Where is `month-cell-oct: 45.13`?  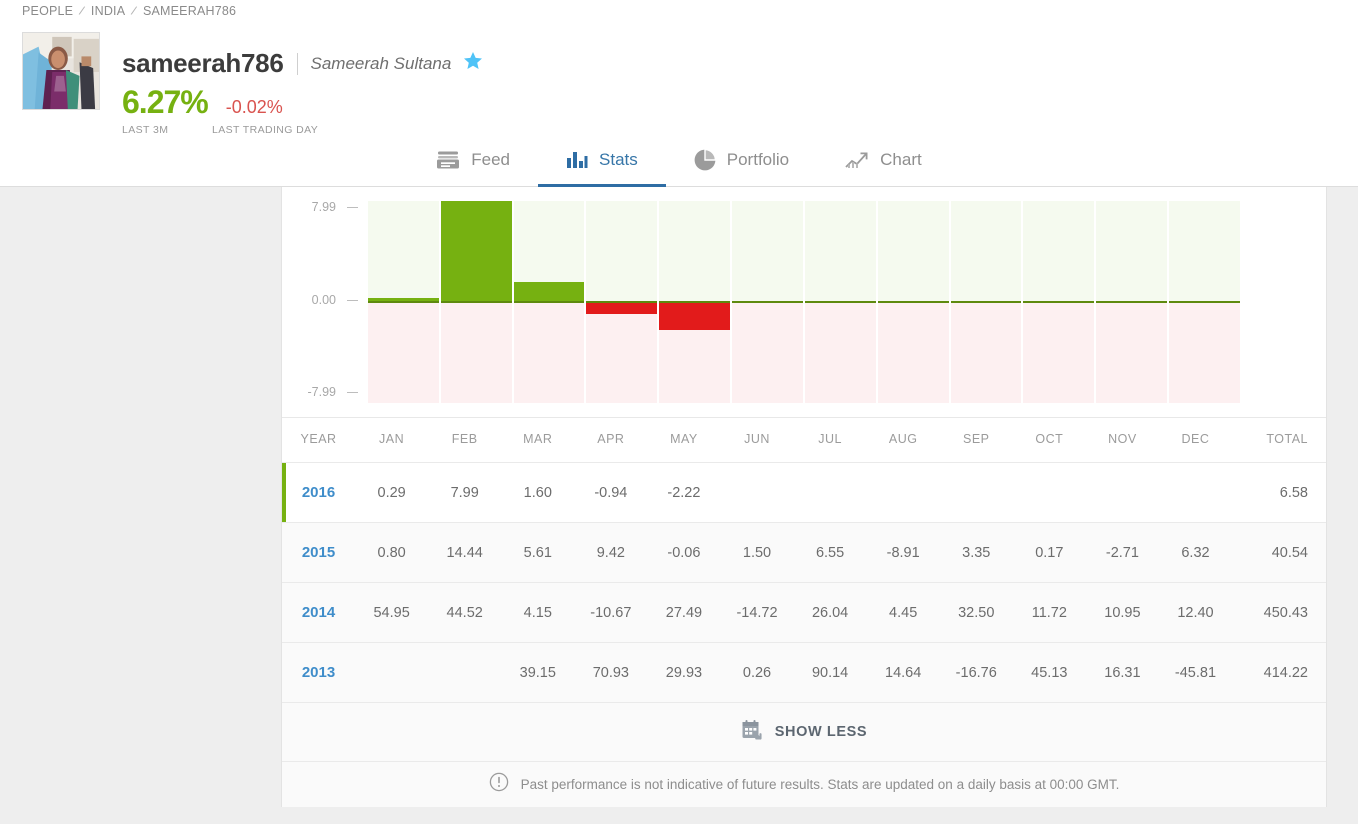
month-cell-oct: 45.13 is located at coordinates (1049, 672).